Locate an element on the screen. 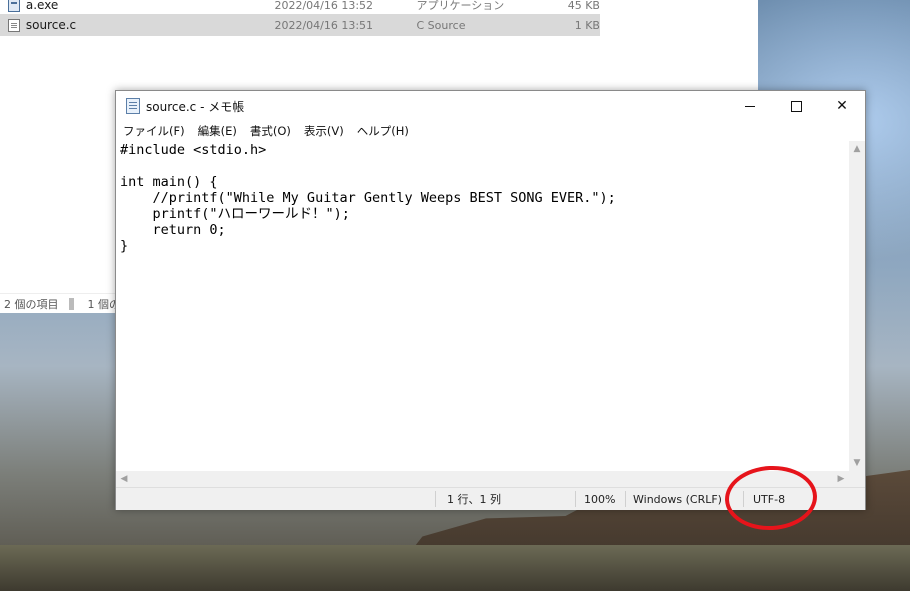 This screenshot has width=910, height=591. line-ending: Windows (CRLF) is located at coordinates (677, 499).